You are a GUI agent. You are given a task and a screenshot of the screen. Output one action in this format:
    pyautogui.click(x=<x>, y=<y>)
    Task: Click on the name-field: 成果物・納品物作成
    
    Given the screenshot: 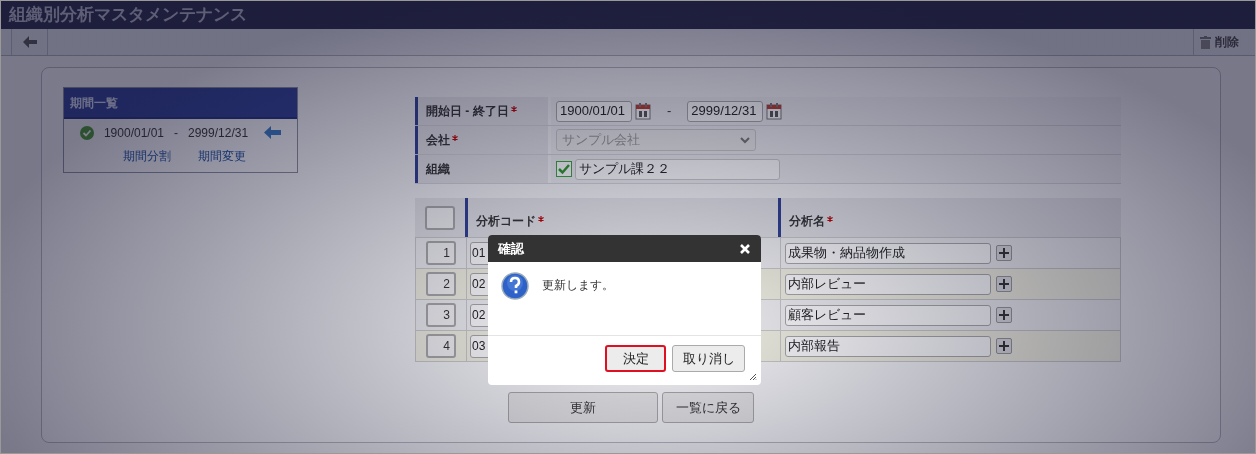 What is the action you would take?
    pyautogui.click(x=888, y=253)
    